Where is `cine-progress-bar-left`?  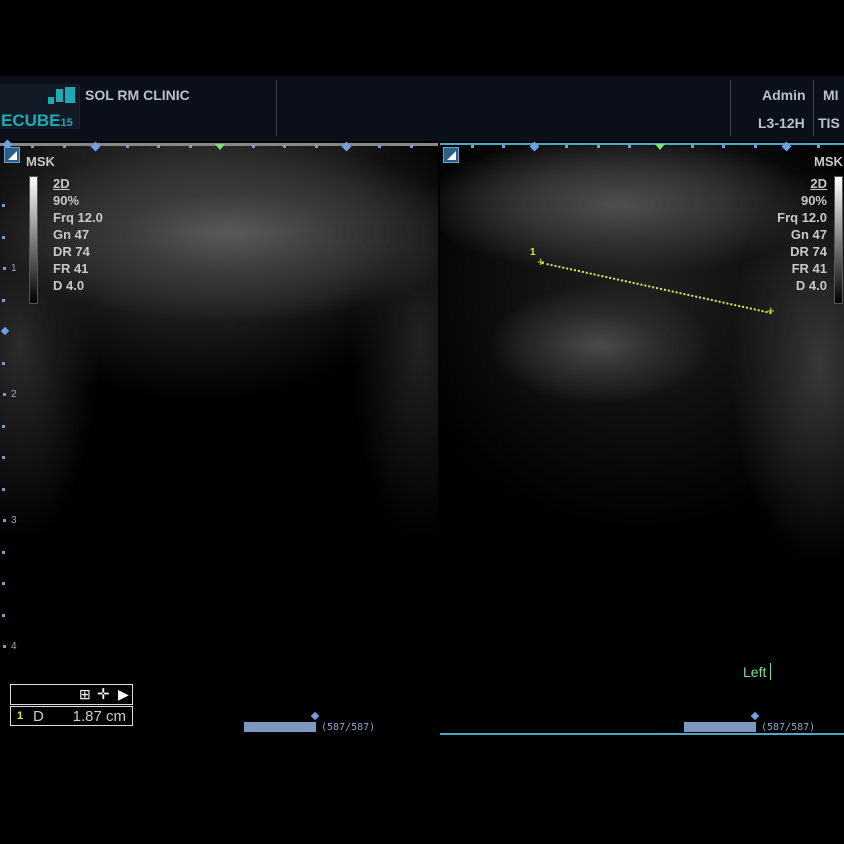
cine-progress-bar-left is located at coordinates (280, 727).